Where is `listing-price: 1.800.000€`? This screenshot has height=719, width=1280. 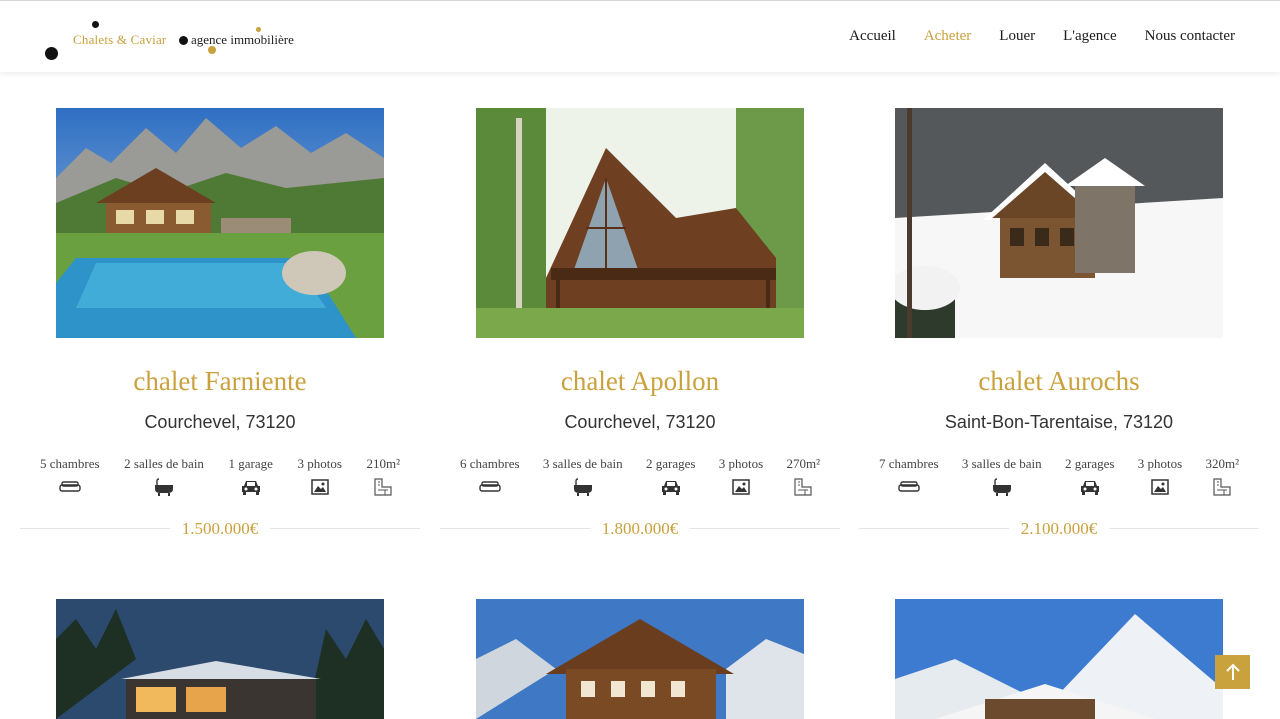 listing-price: 1.800.000€ is located at coordinates (640, 529).